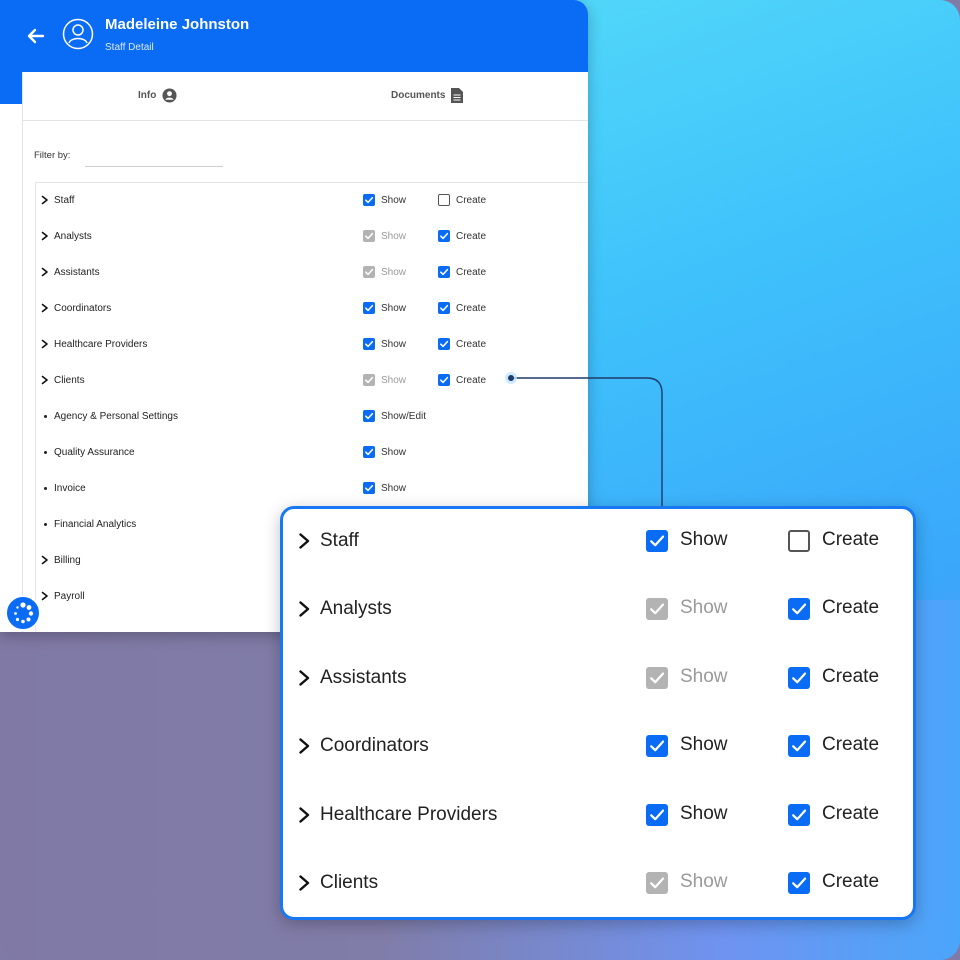 The width and height of the screenshot is (960, 960). Describe the element at coordinates (312, 273) in the screenshot. I see `permission-row: Assistants Show Create` at that location.